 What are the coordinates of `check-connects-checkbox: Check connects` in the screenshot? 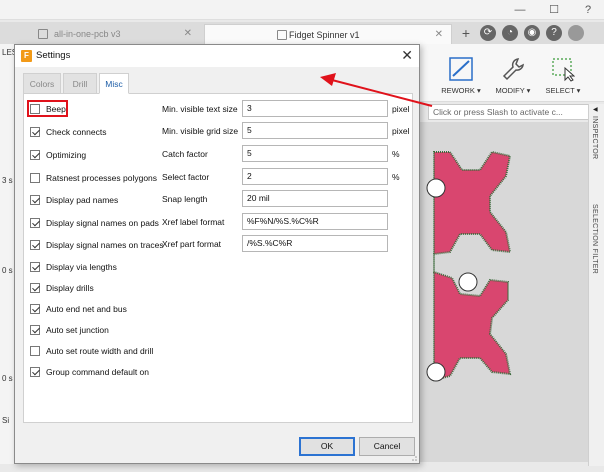 It's located at (68, 132).